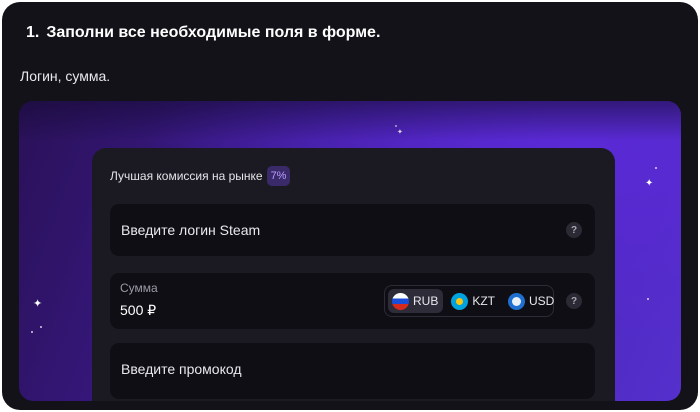  I want to click on step-subtitle: Логин, сумма., so click(65, 76).